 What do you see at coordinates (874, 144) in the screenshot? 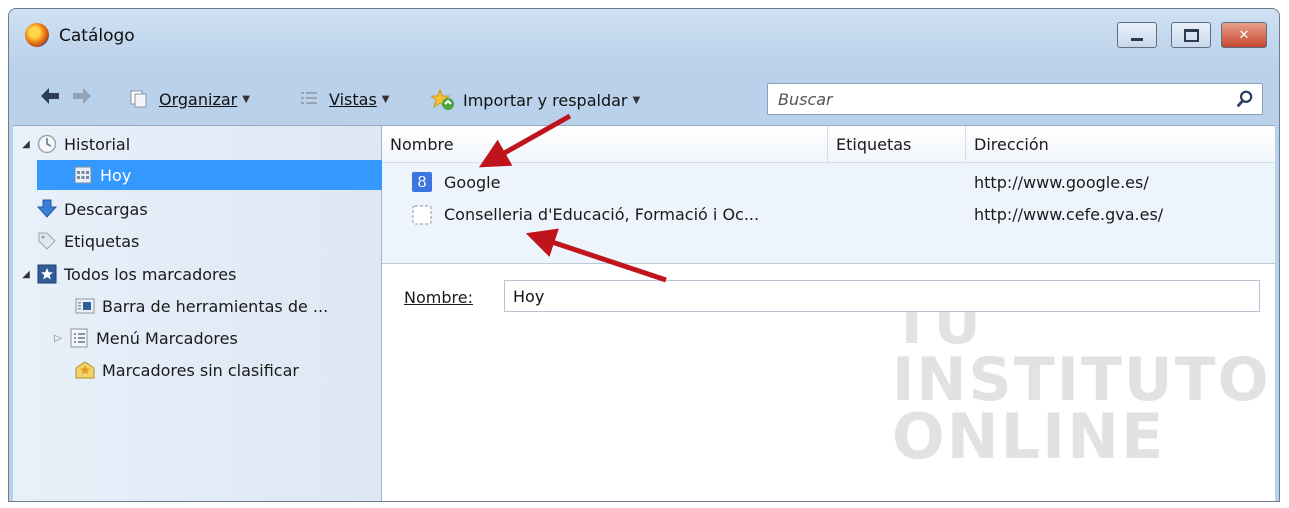
I see `column-label: Etiquetas` at bounding box center [874, 144].